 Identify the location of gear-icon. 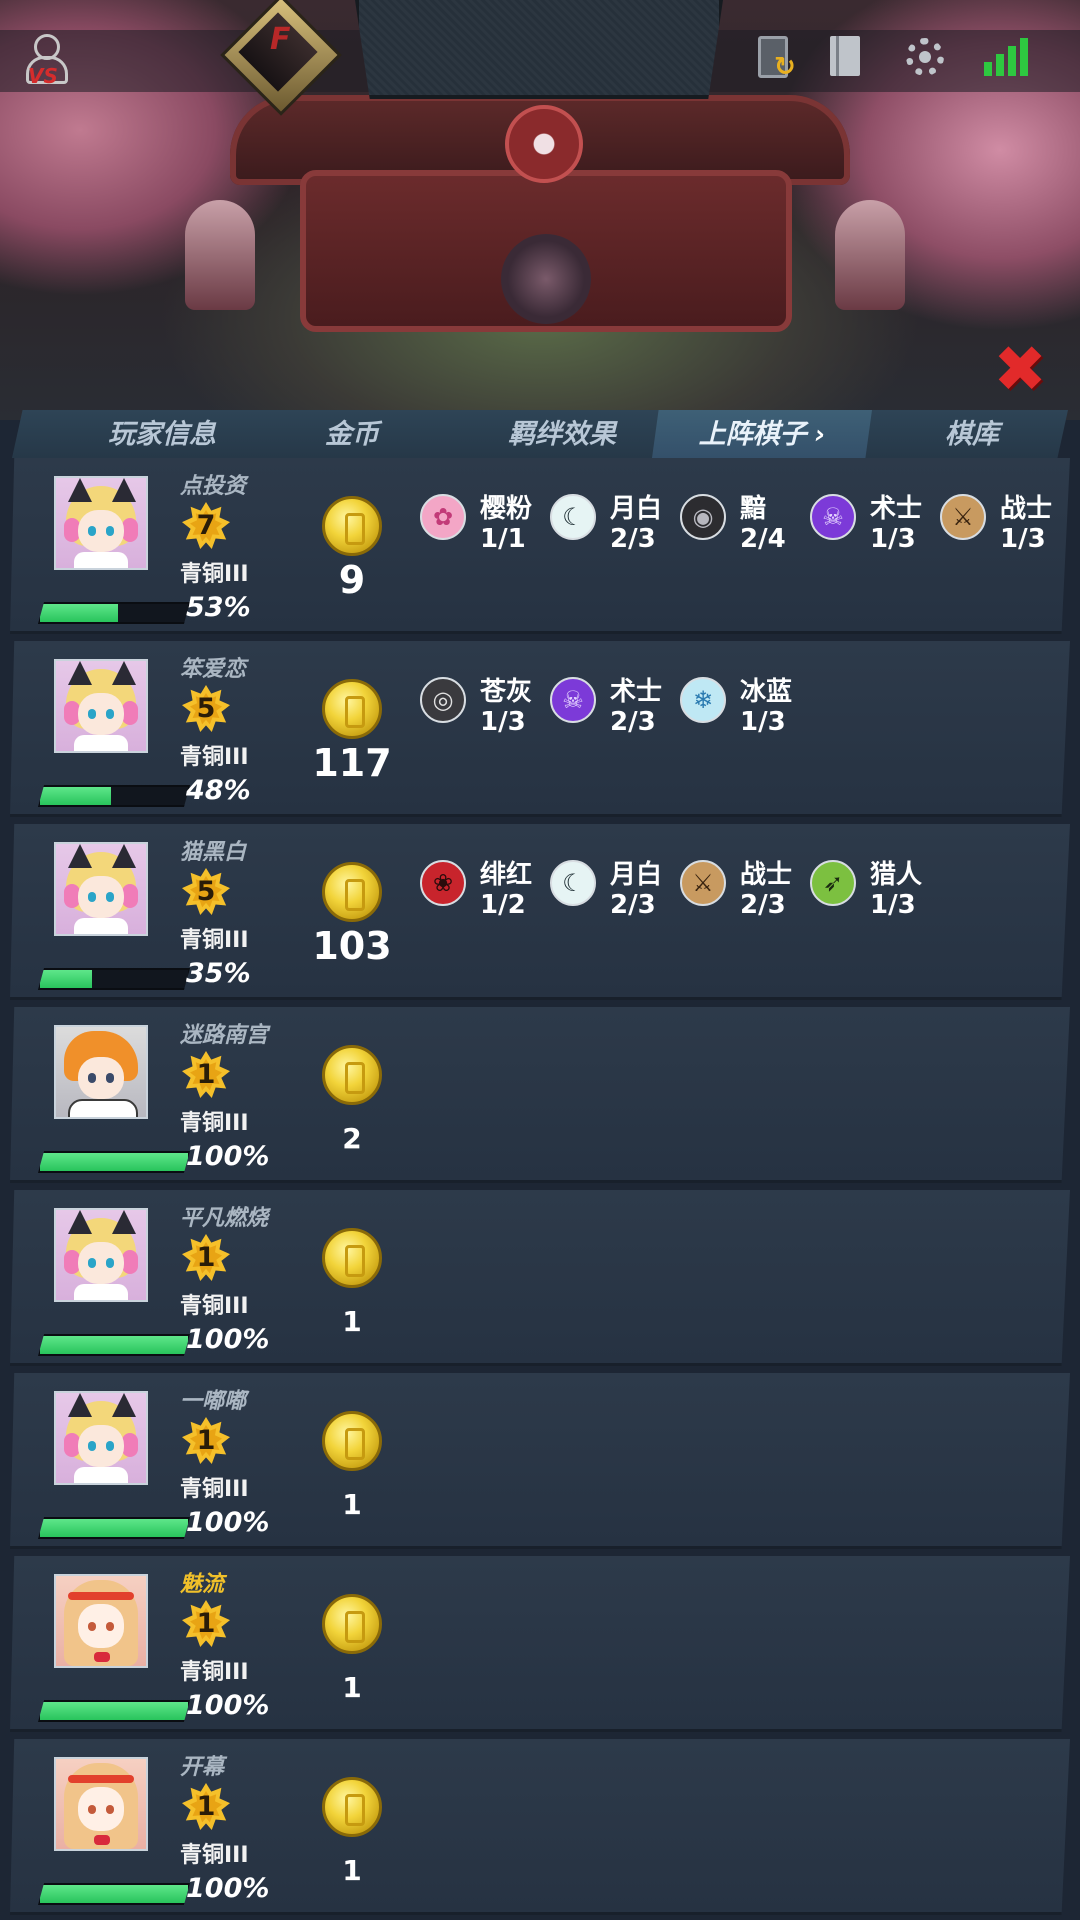
(925, 57).